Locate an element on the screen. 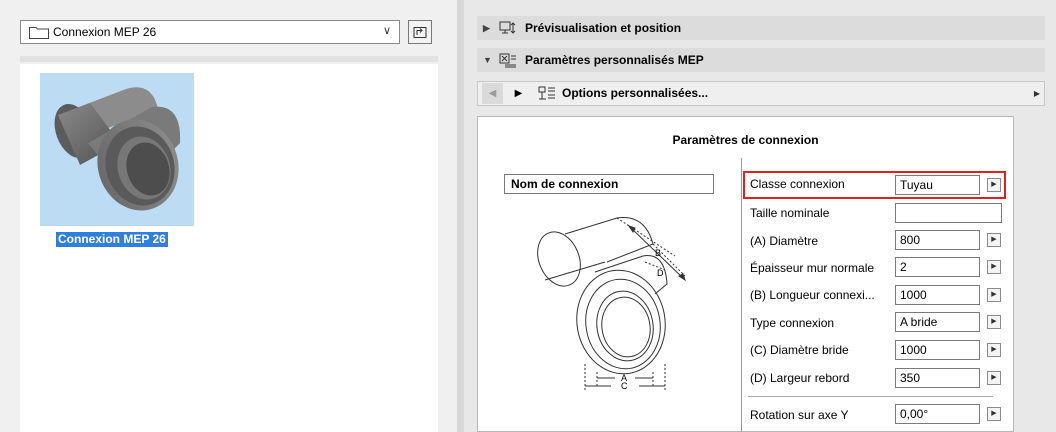 This screenshot has height=432, width=1056. folder-dropdown-value: Connexion MEP 26 is located at coordinates (105, 32).